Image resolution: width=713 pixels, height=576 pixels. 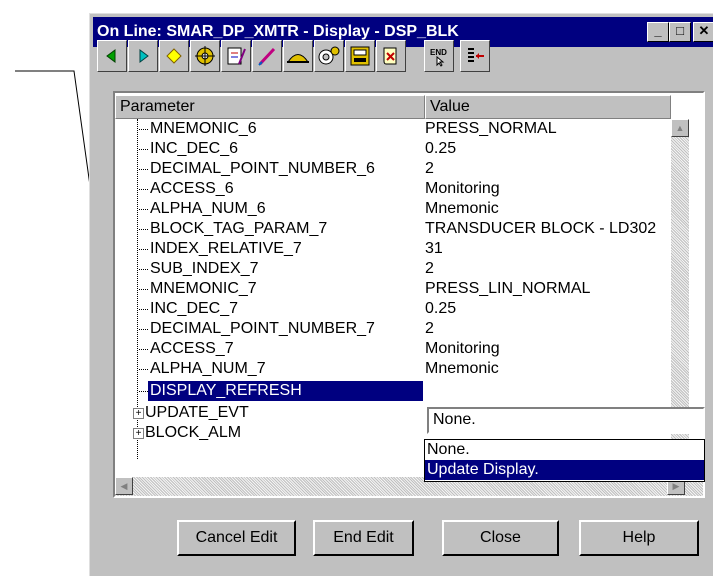 What do you see at coordinates (564, 450) in the screenshot?
I see `dropdown-option-none: None.` at bounding box center [564, 450].